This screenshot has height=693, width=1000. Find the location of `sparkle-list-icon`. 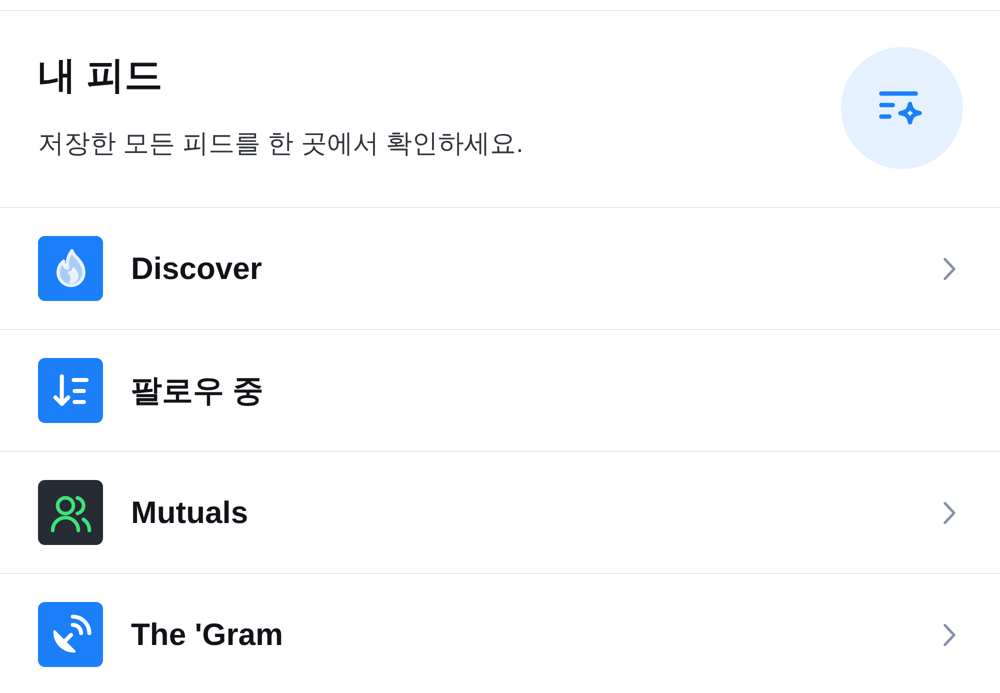

sparkle-list-icon is located at coordinates (902, 108).